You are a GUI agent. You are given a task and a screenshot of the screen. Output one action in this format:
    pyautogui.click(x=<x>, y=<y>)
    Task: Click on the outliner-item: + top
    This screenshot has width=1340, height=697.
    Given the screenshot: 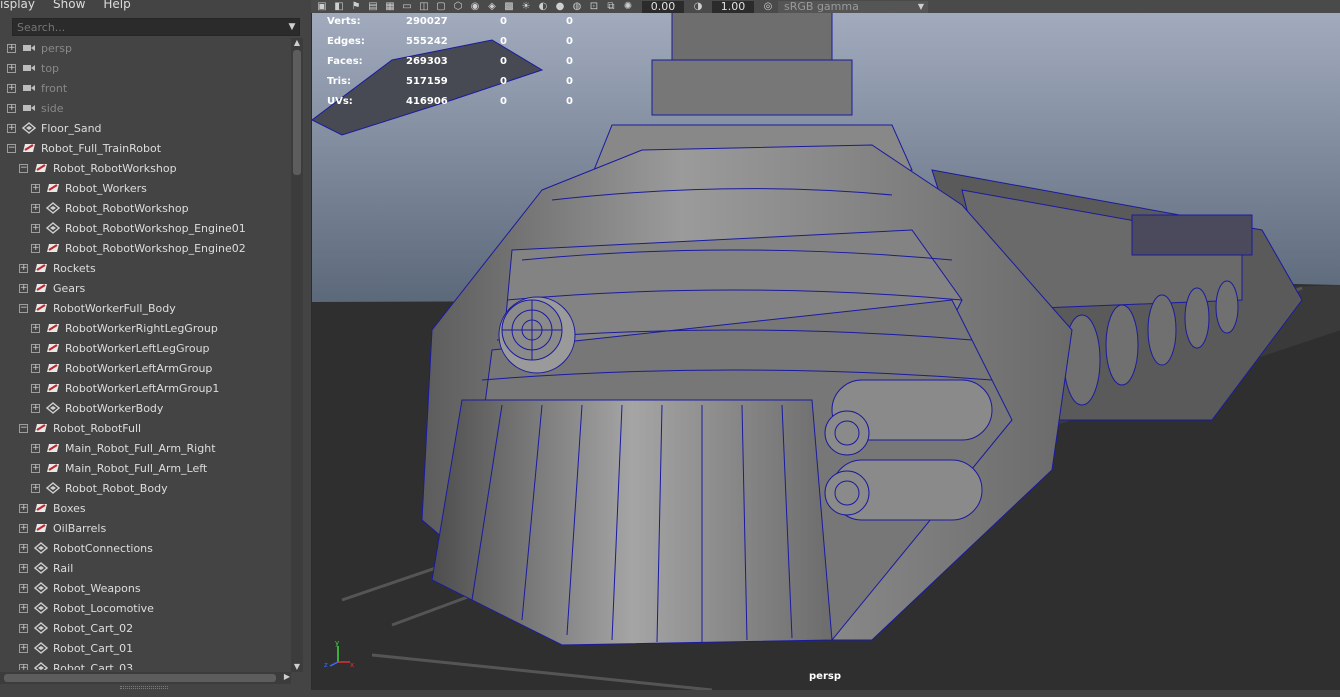 What is the action you would take?
    pyautogui.click(x=145, y=68)
    